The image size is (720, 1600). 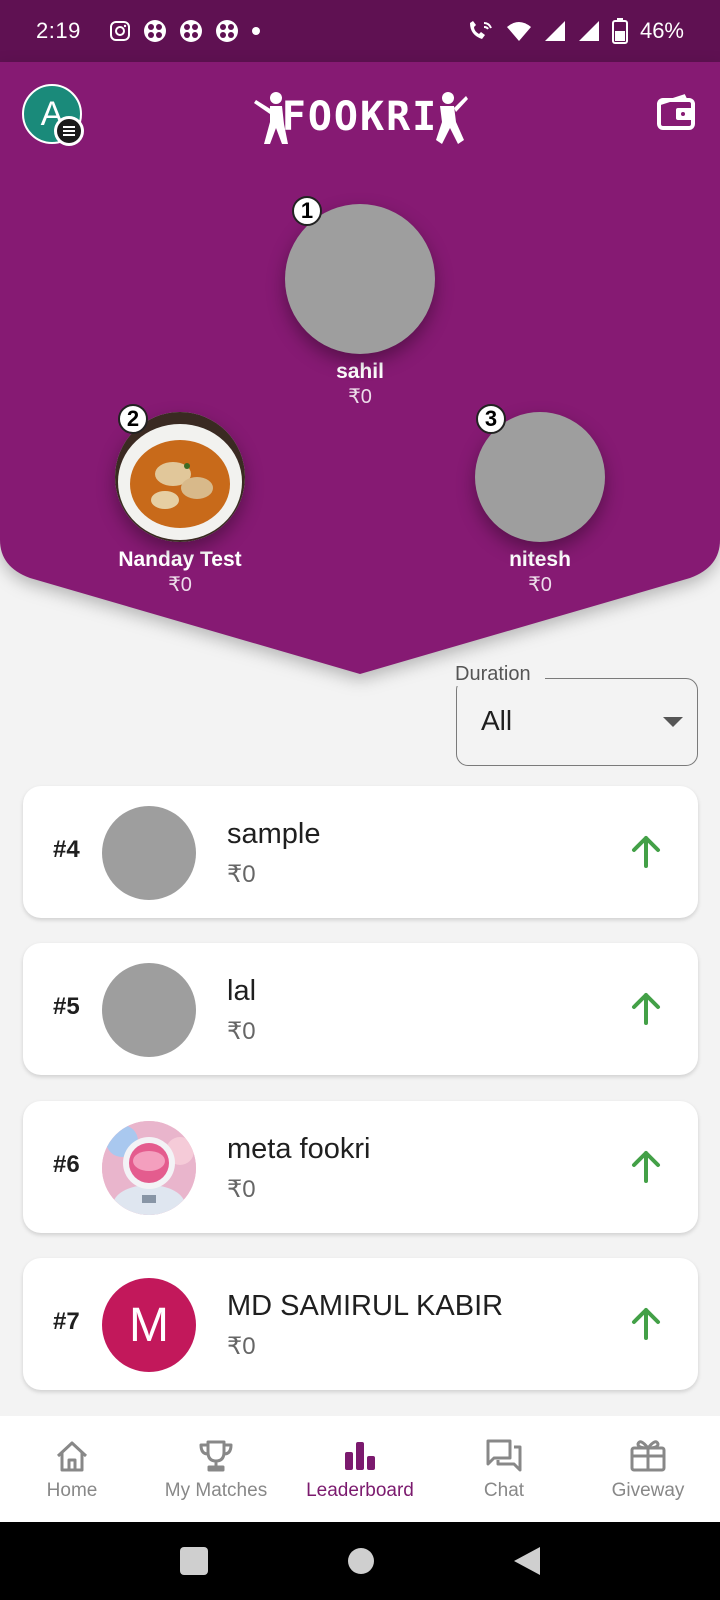 What do you see at coordinates (216, 1490) in the screenshot?
I see `nav-label: My Matches` at bounding box center [216, 1490].